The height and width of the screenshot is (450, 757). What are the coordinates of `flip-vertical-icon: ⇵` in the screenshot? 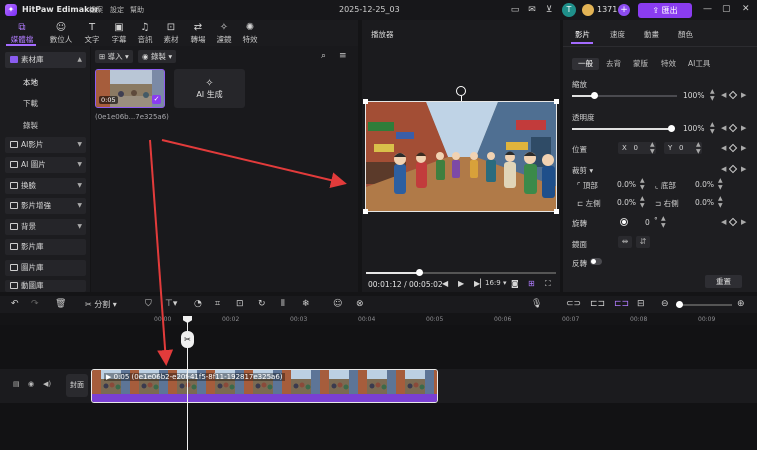 It's located at (643, 242).